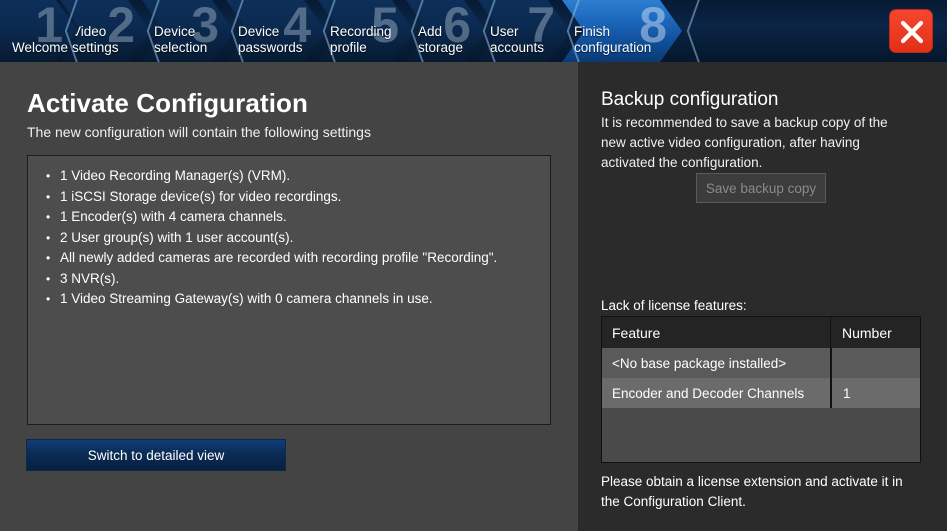 The image size is (947, 531). Describe the element at coordinates (708, 393) in the screenshot. I see `table-cell-feature: Encoder and Decoder Channels` at that location.